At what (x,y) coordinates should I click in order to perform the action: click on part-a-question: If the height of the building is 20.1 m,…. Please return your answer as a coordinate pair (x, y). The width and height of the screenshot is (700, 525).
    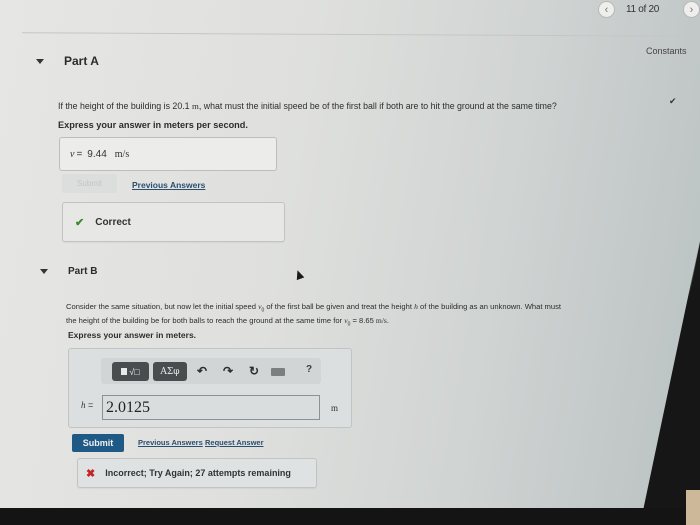
    Looking at the image, I should click on (307, 106).